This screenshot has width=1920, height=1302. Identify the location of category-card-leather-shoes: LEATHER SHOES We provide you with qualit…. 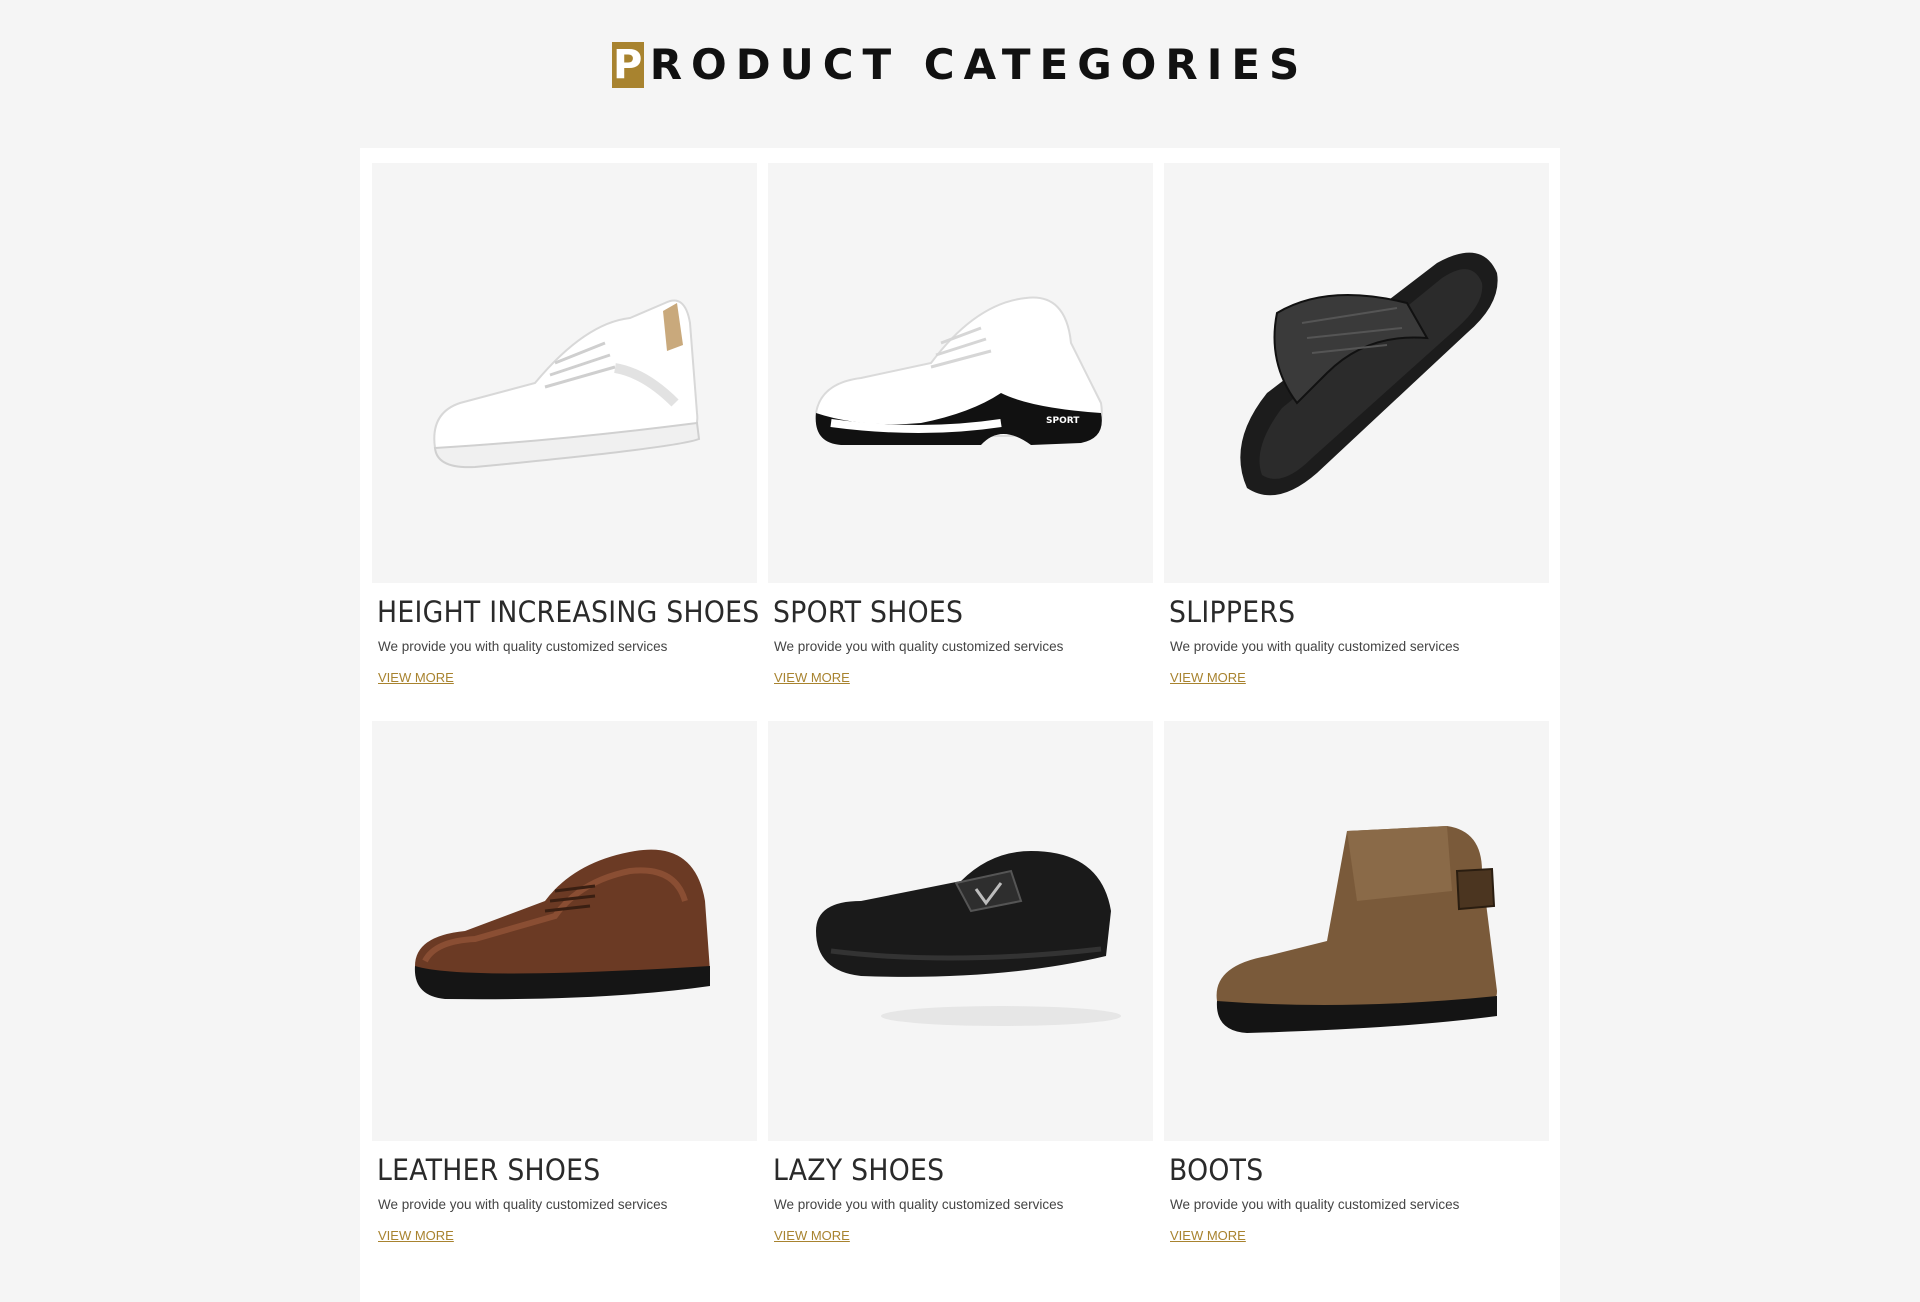
(564, 983).